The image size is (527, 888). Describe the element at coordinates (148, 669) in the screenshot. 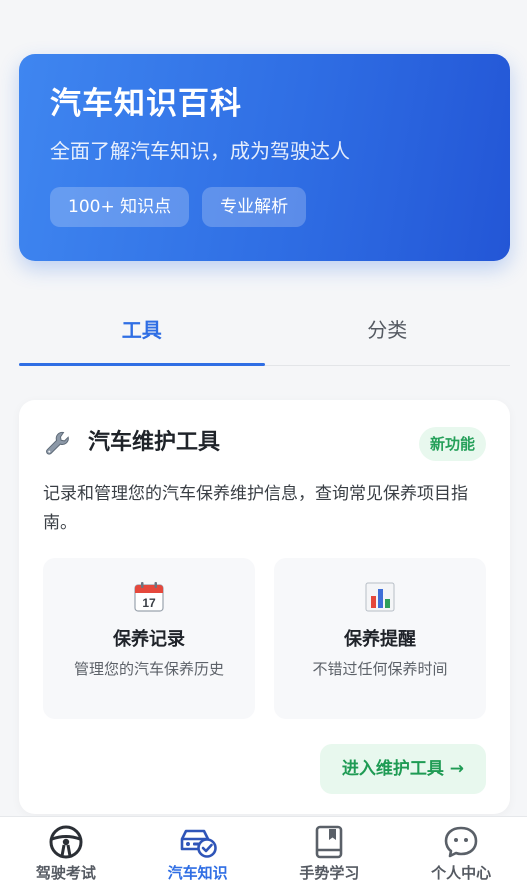

I see `feature-description: 管理您的汽车保养历史` at that location.